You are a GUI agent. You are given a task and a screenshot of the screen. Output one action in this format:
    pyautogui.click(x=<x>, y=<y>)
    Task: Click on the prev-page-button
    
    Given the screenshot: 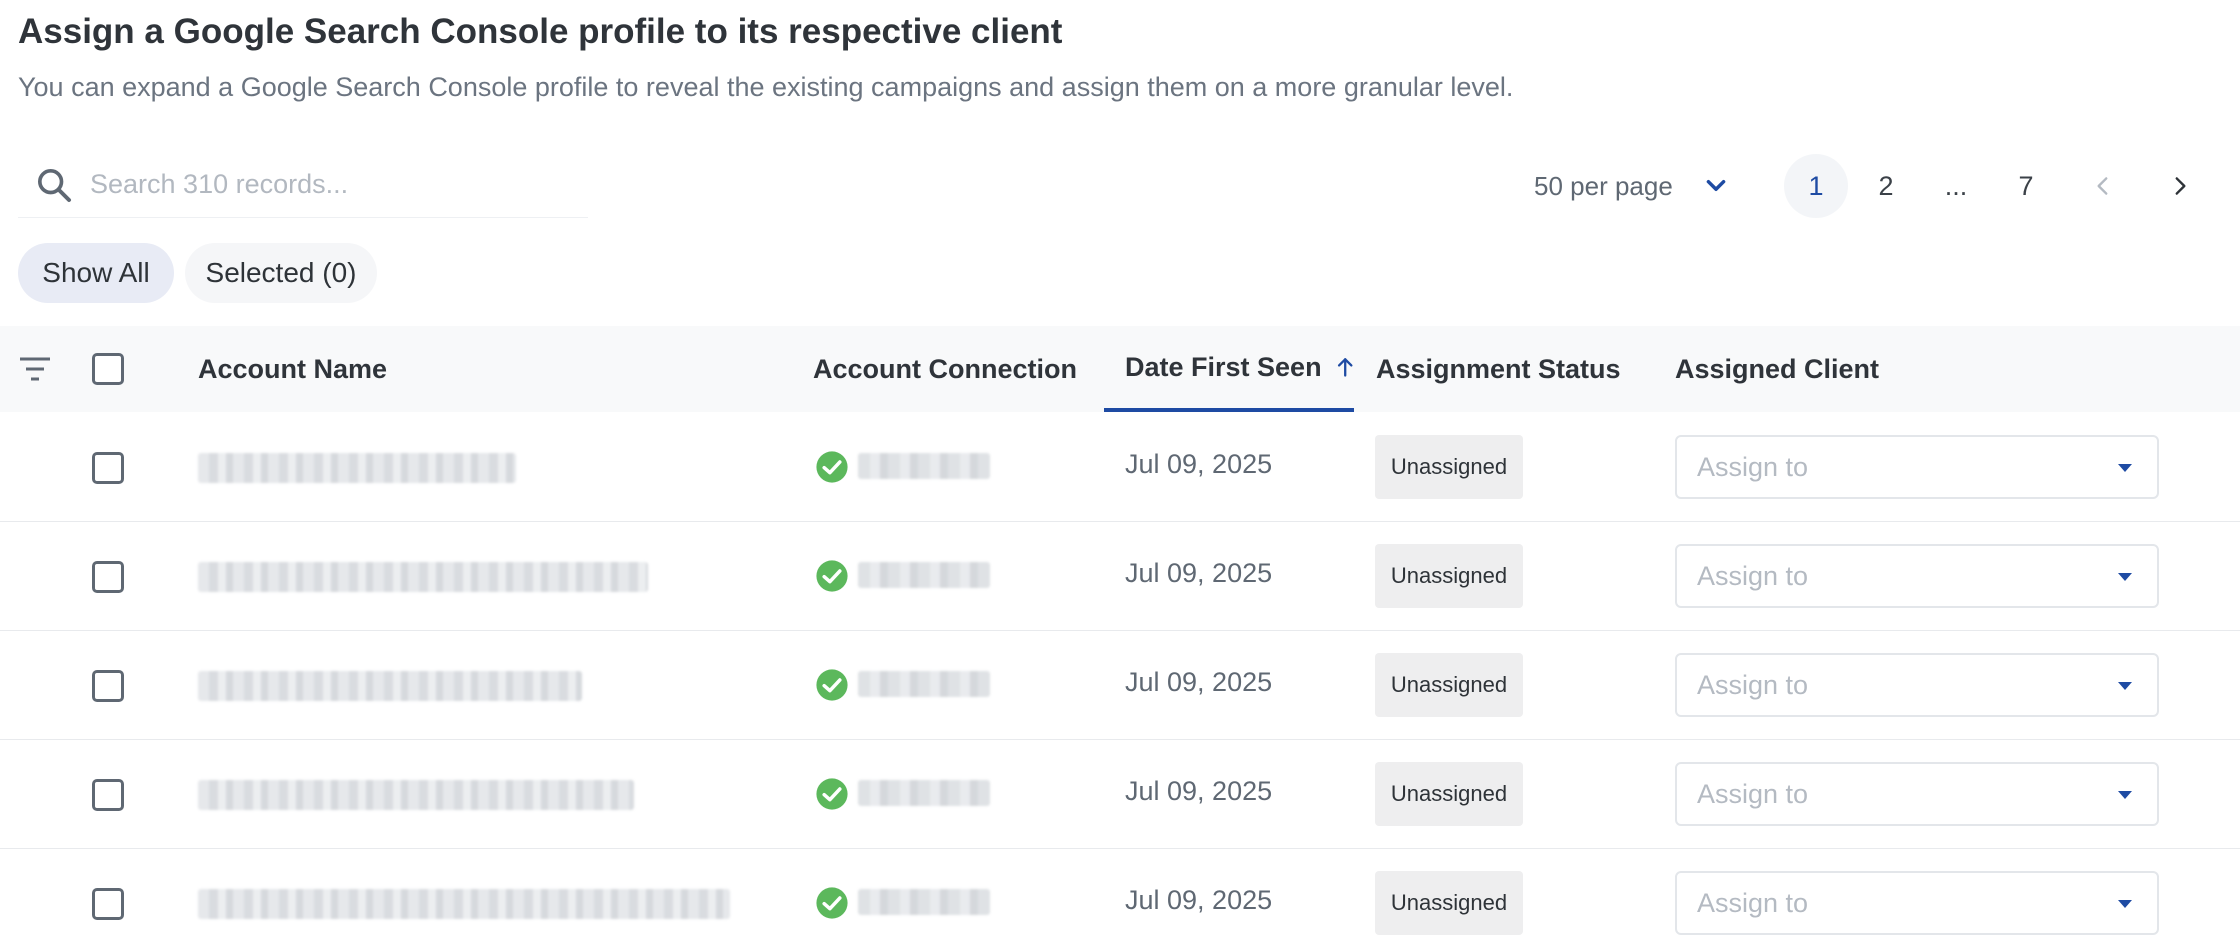 What is the action you would take?
    pyautogui.click(x=2103, y=186)
    